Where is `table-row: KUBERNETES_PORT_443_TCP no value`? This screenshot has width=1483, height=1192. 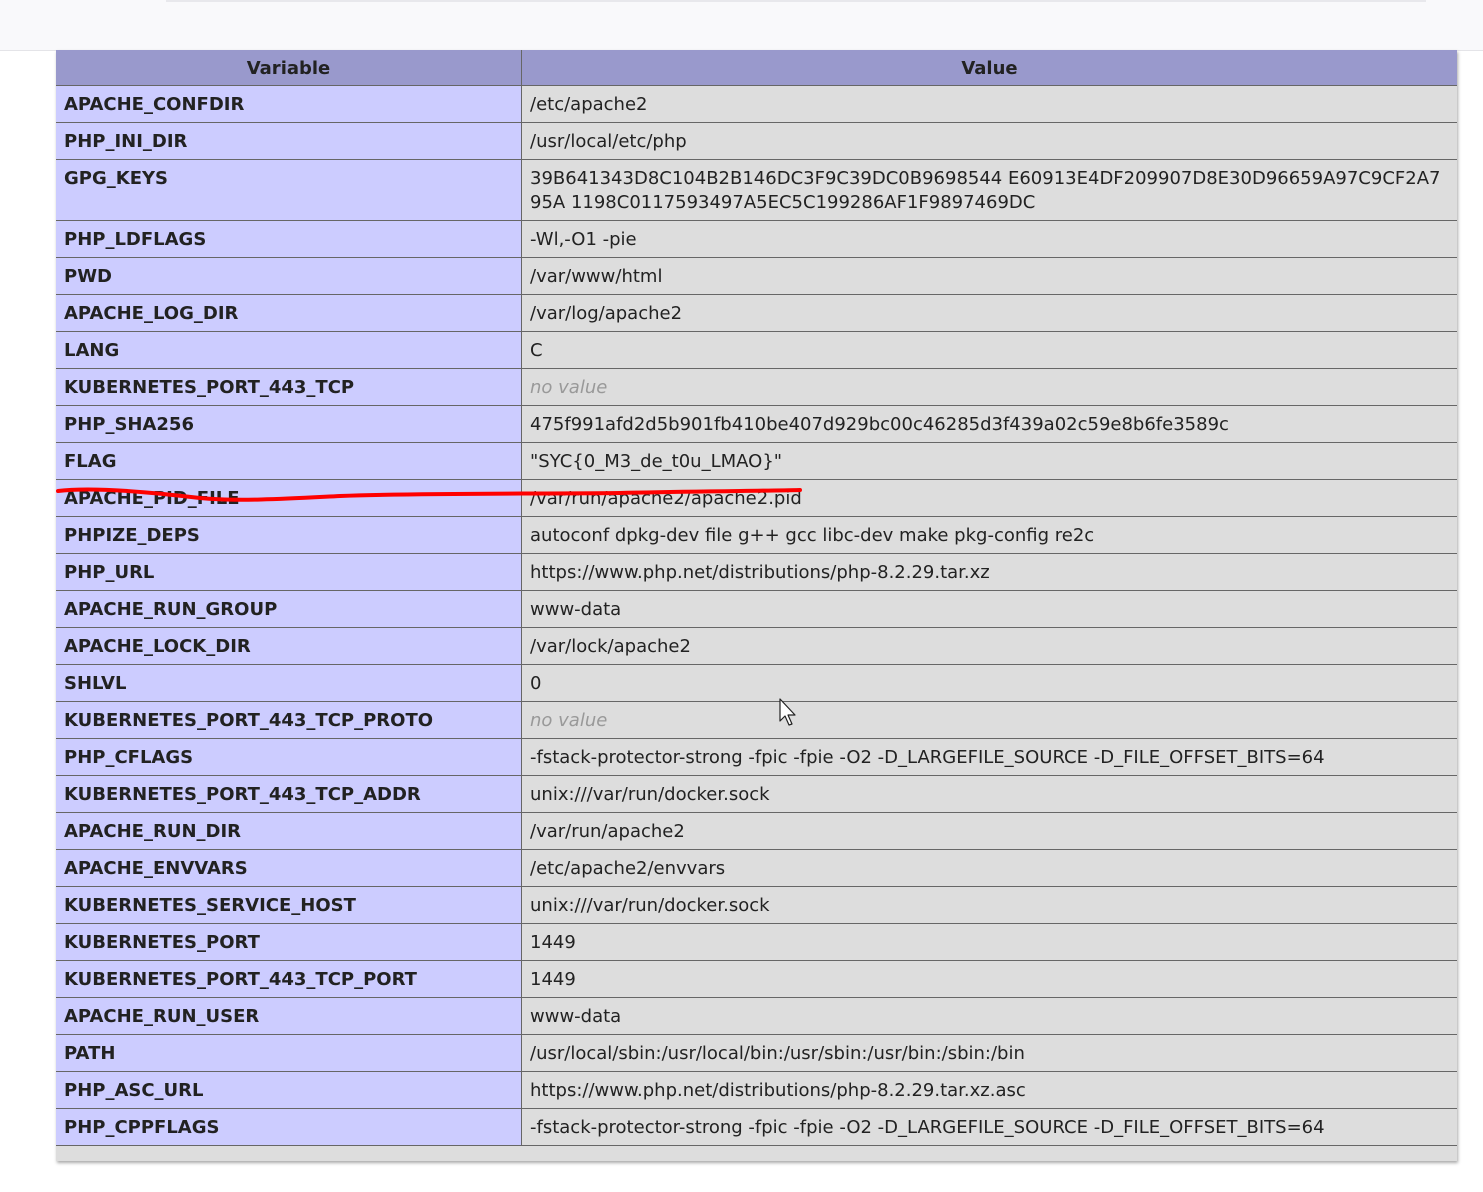
table-row: KUBERNETES_PORT_443_TCP no value is located at coordinates (756, 387).